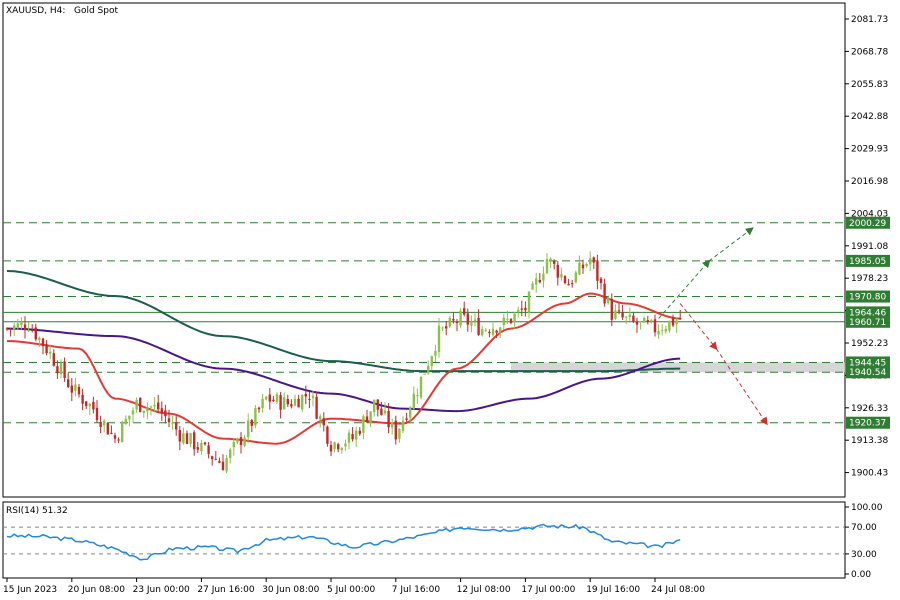 Image resolution: width=900 pixels, height=600 pixels. Describe the element at coordinates (867, 224) in the screenshot. I see `level-badge-label: 2000.29` at that location.